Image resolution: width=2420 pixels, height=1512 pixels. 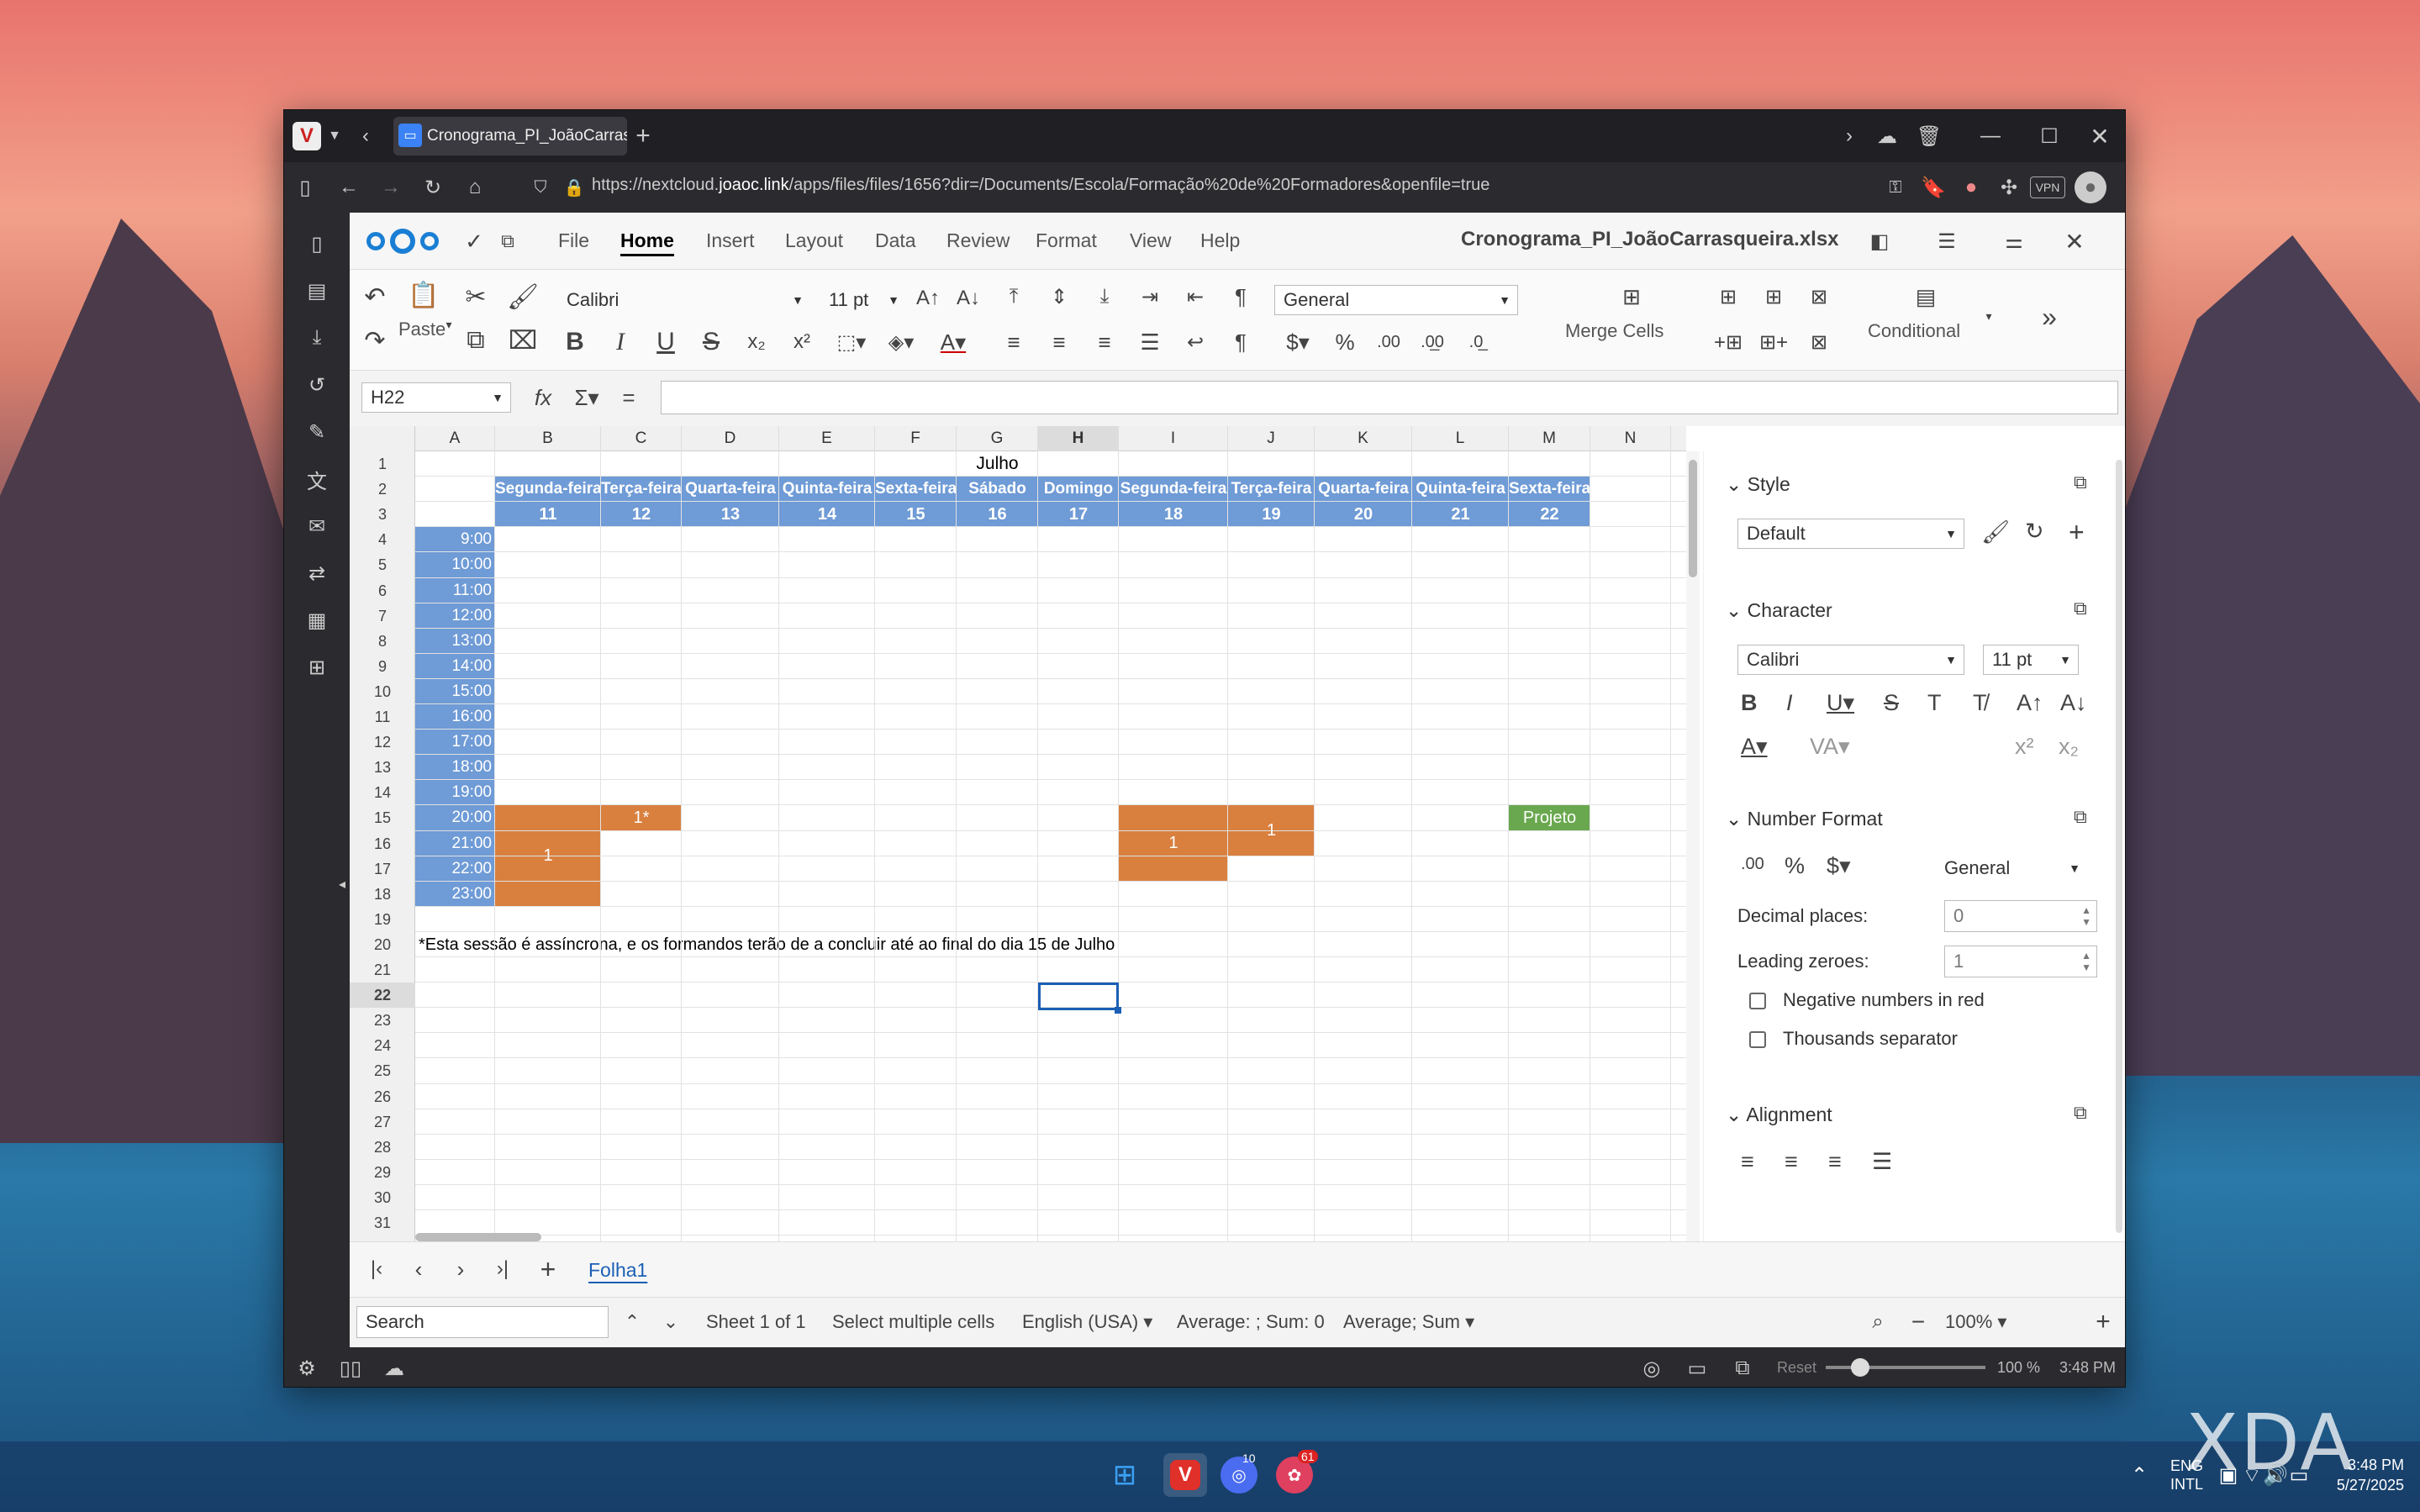 I want to click on zoom-select: 100% ▾, so click(x=1976, y=1322).